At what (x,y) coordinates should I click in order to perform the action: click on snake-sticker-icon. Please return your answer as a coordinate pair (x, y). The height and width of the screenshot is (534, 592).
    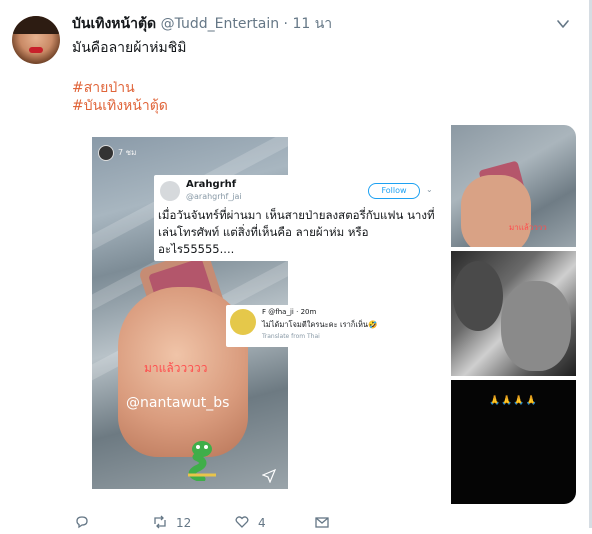
    Looking at the image, I should click on (202, 461).